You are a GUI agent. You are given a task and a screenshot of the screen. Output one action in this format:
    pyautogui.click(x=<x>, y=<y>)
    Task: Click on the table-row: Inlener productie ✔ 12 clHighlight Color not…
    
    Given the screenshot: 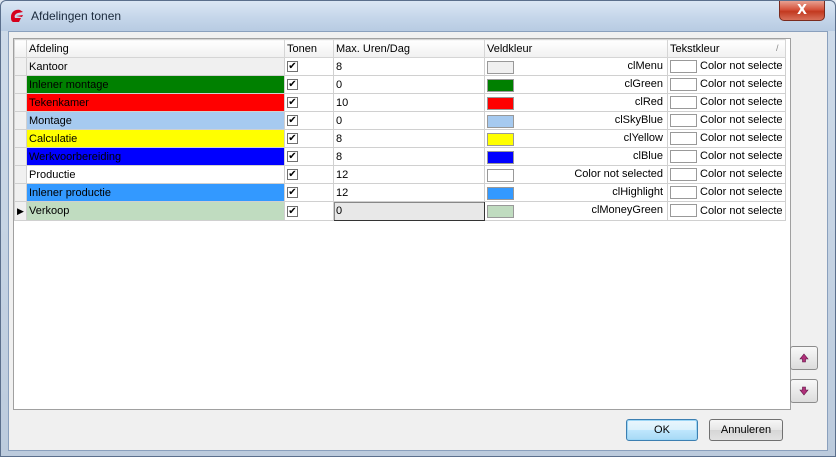 What is the action you would take?
    pyautogui.click(x=400, y=192)
    